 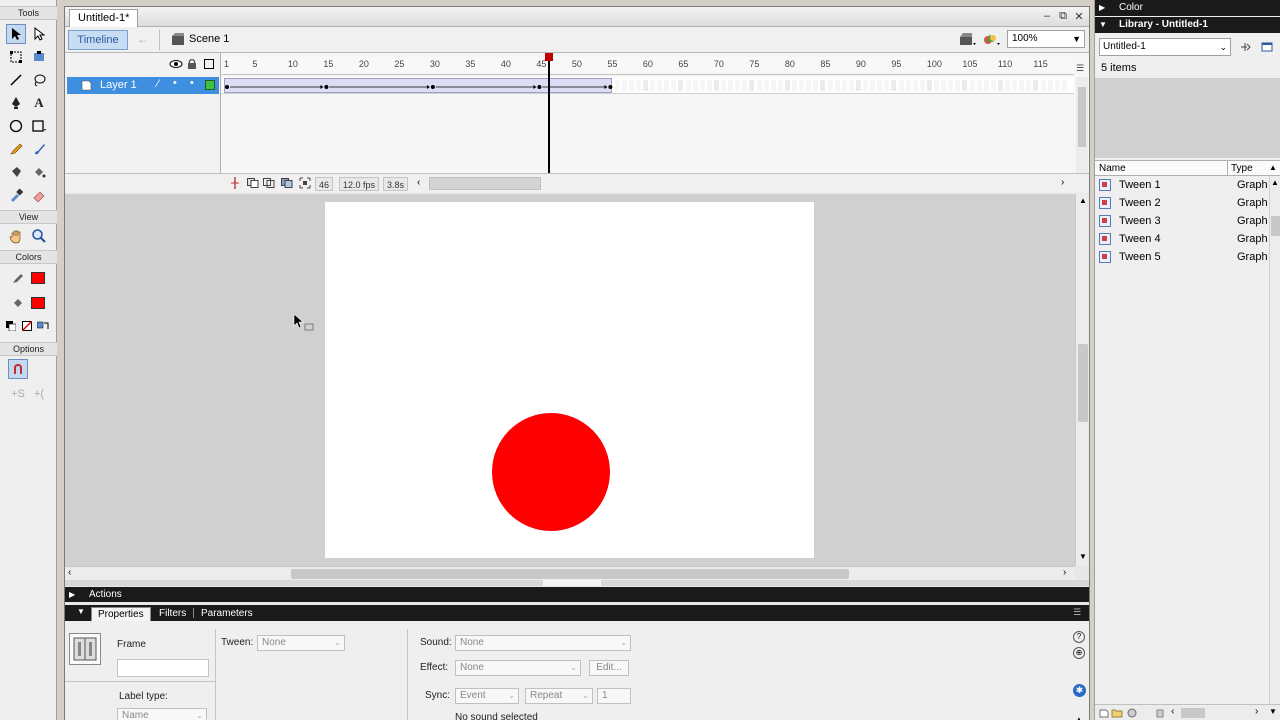 What do you see at coordinates (121, 614) in the screenshot?
I see `tab-properties: Properties` at bounding box center [121, 614].